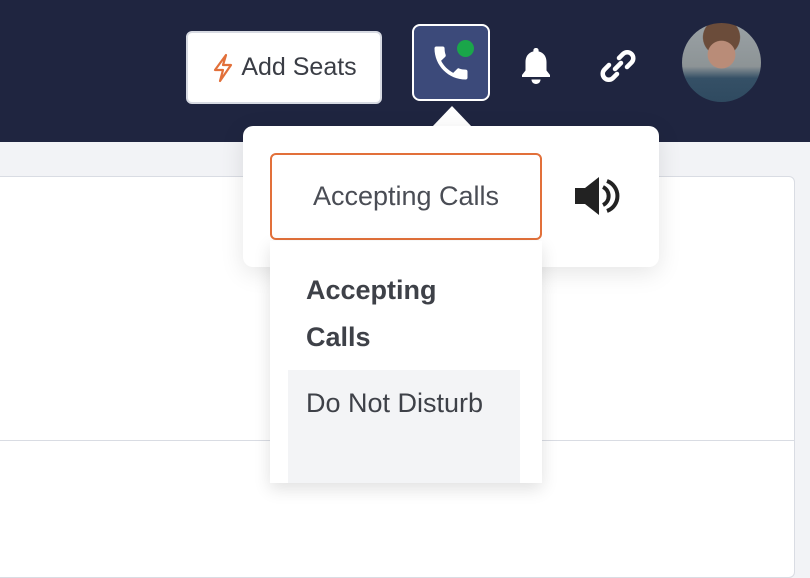 This screenshot has height=578, width=810. I want to click on call-status-select: Accepting Calls, so click(406, 196).